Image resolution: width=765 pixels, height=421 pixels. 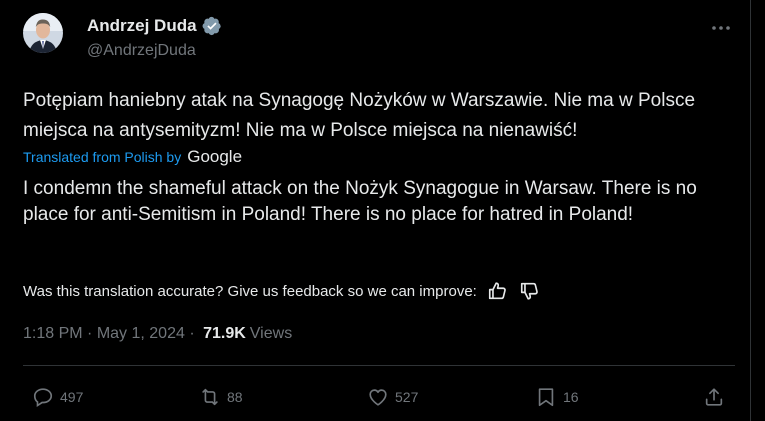 I want to click on avatar-image, so click(x=43, y=33).